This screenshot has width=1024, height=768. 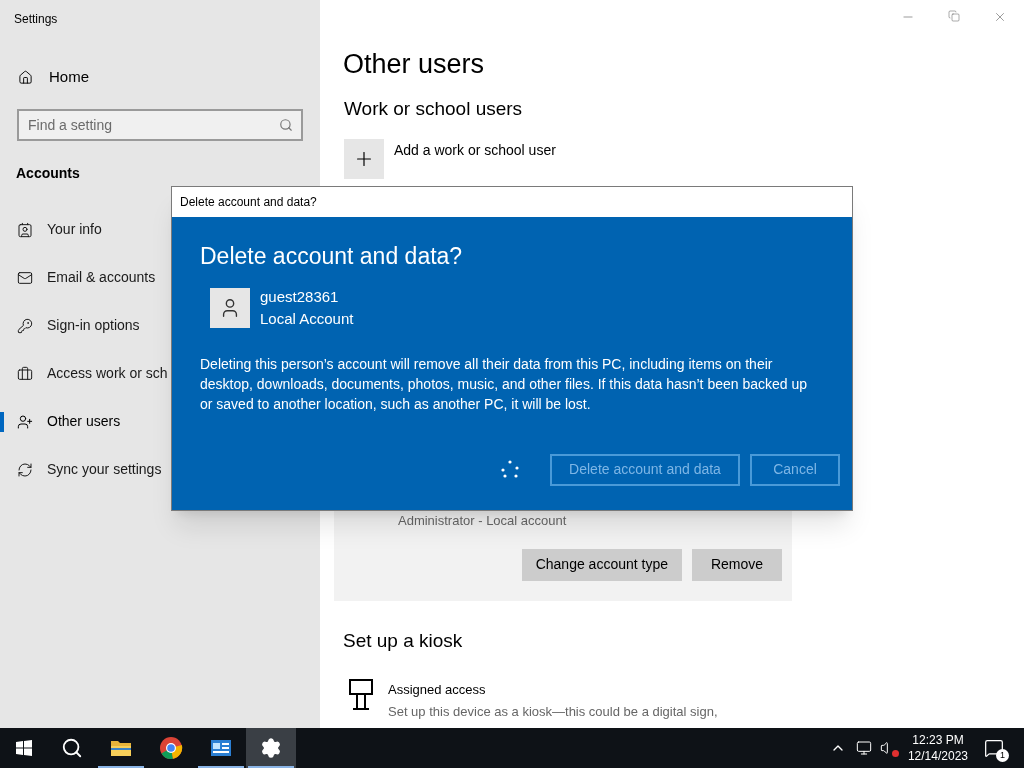 I want to click on item-title: Assigned access, so click(x=553, y=689).